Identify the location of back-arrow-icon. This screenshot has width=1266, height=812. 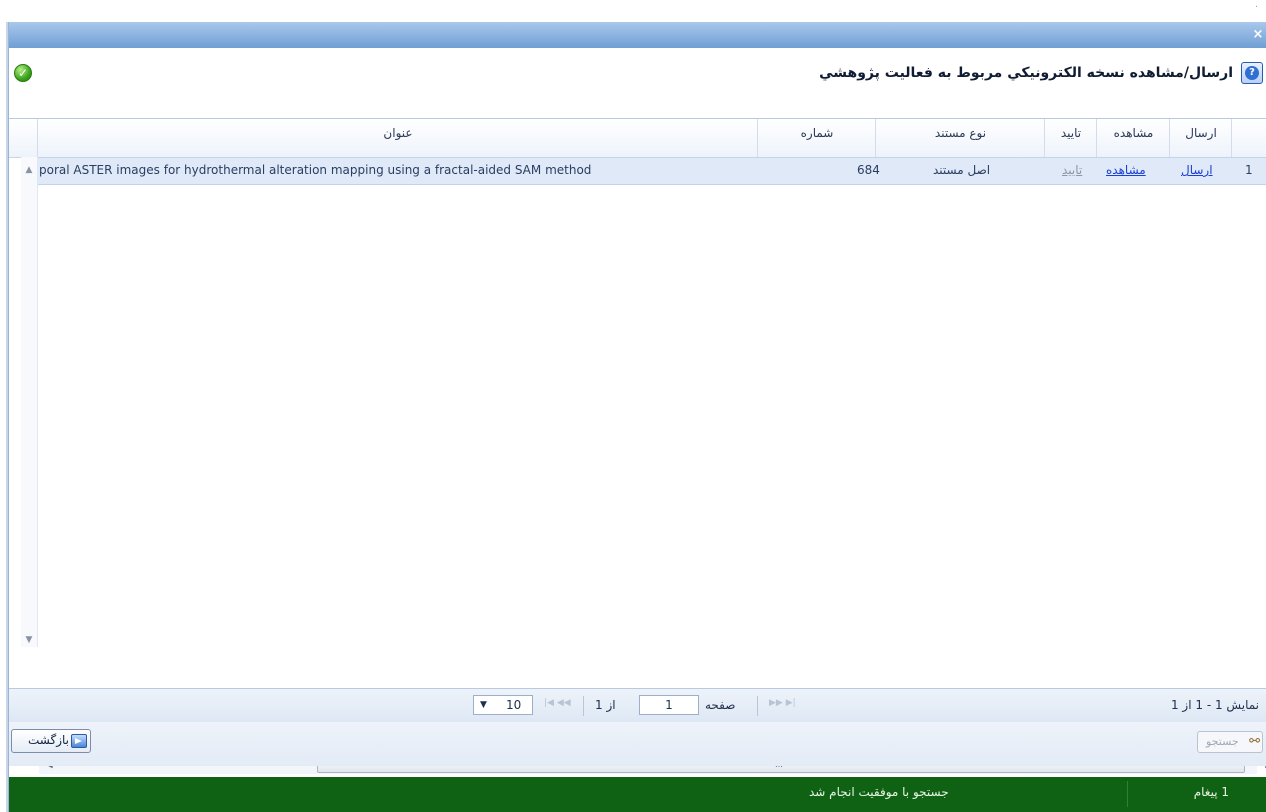
(79, 741).